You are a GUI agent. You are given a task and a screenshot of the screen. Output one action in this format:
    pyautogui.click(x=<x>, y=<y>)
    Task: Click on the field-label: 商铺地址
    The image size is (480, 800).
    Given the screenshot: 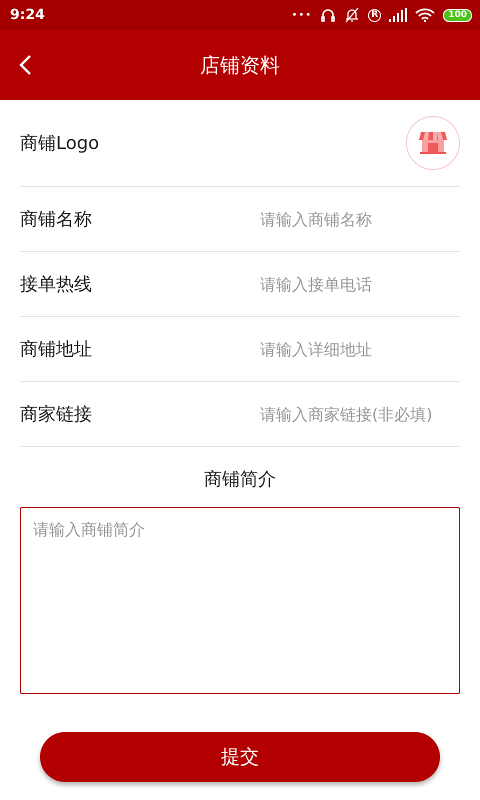 What is the action you would take?
    pyautogui.click(x=56, y=349)
    